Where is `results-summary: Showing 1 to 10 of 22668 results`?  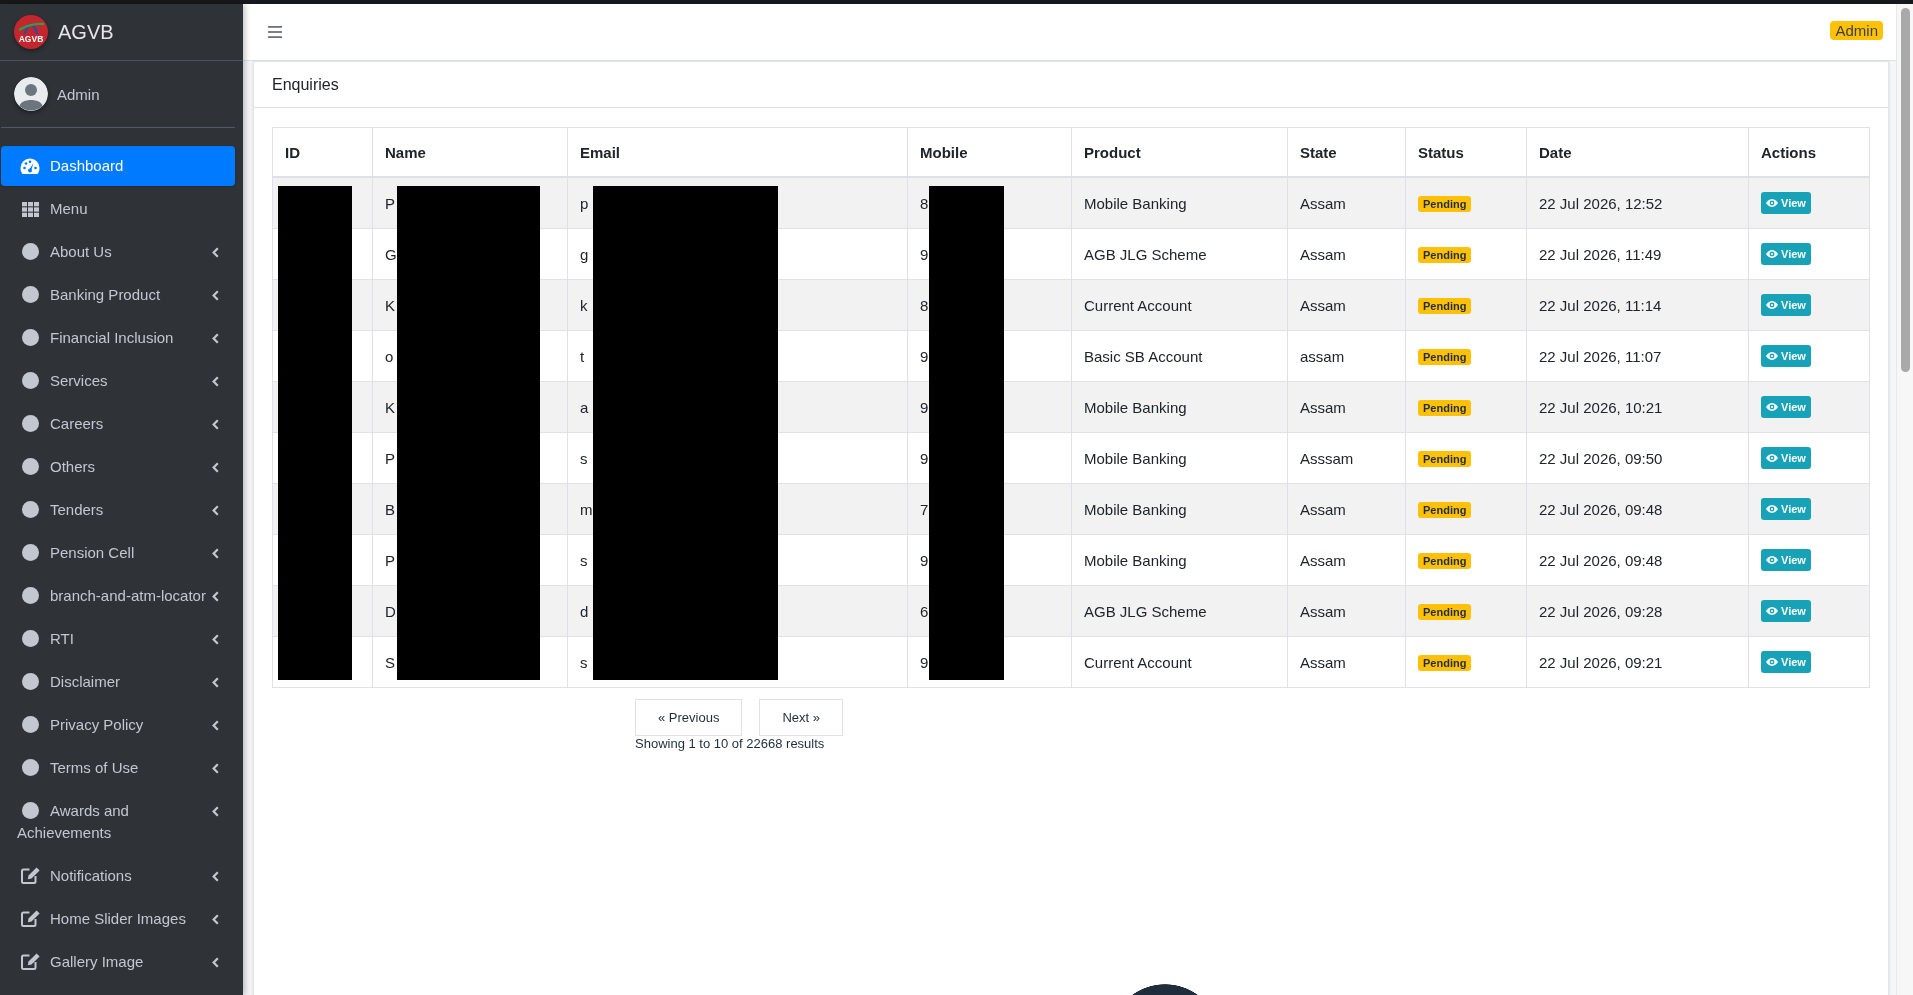
results-summary: Showing 1 to 10 of 22668 results is located at coordinates (730, 744).